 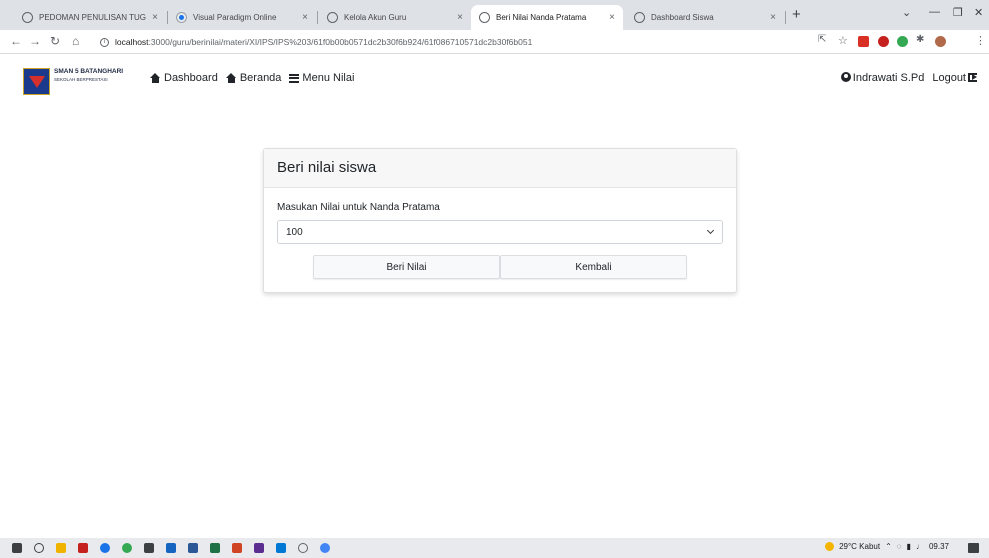 What do you see at coordinates (710, 230) in the screenshot?
I see `chevron-down-icon` at bounding box center [710, 230].